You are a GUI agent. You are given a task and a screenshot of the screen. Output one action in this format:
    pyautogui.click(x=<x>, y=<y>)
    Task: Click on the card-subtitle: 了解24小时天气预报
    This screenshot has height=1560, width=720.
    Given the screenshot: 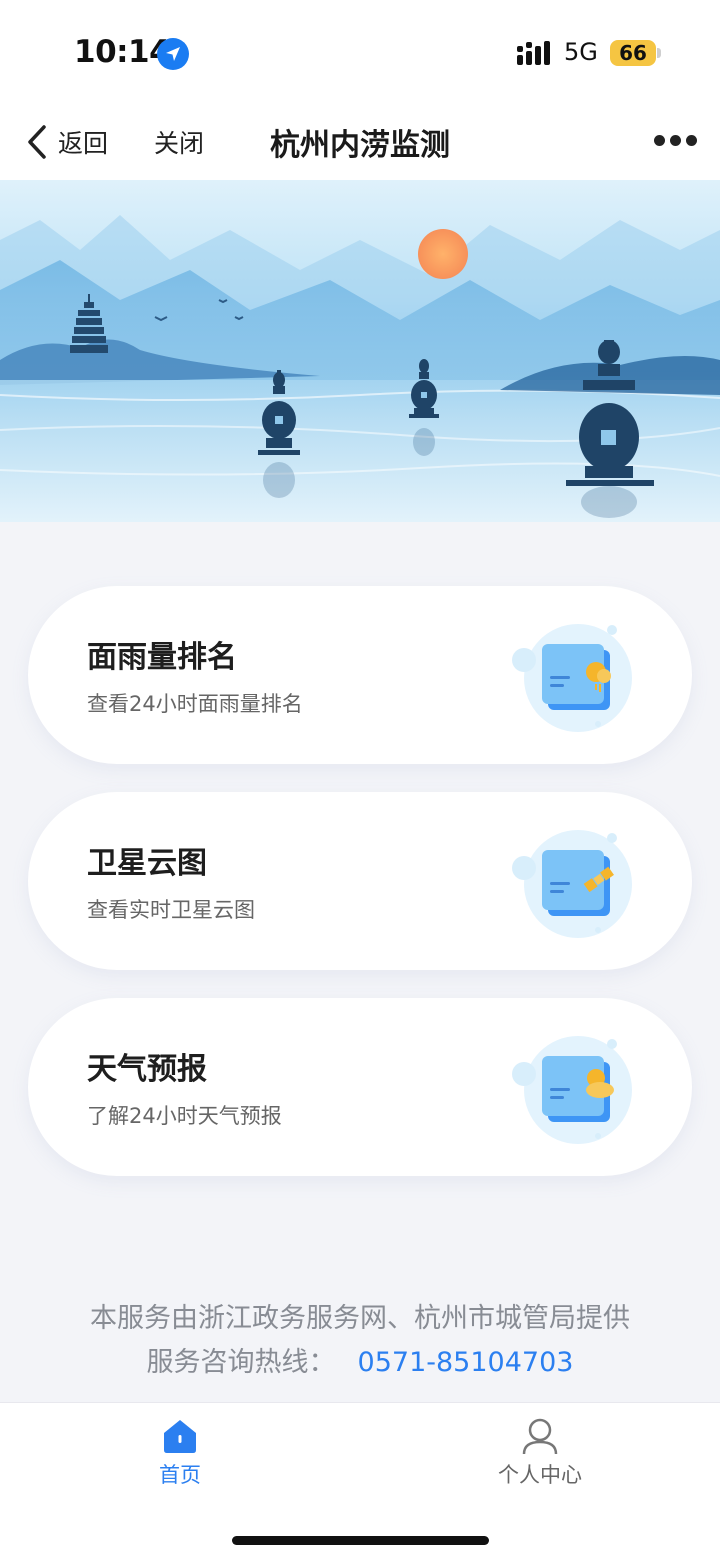 What is the action you would take?
    pyautogui.click(x=184, y=1116)
    